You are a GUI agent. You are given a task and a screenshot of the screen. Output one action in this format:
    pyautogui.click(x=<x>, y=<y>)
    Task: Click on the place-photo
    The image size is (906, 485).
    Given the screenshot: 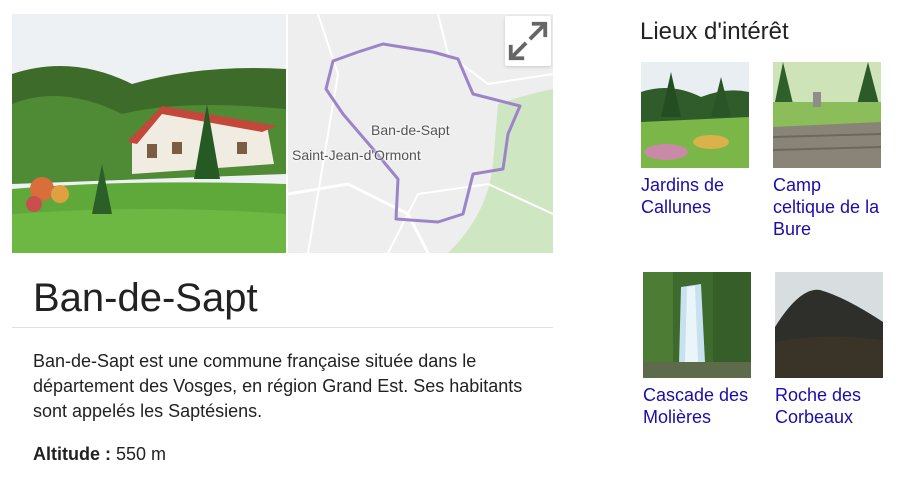 What is the action you would take?
    pyautogui.click(x=149, y=133)
    